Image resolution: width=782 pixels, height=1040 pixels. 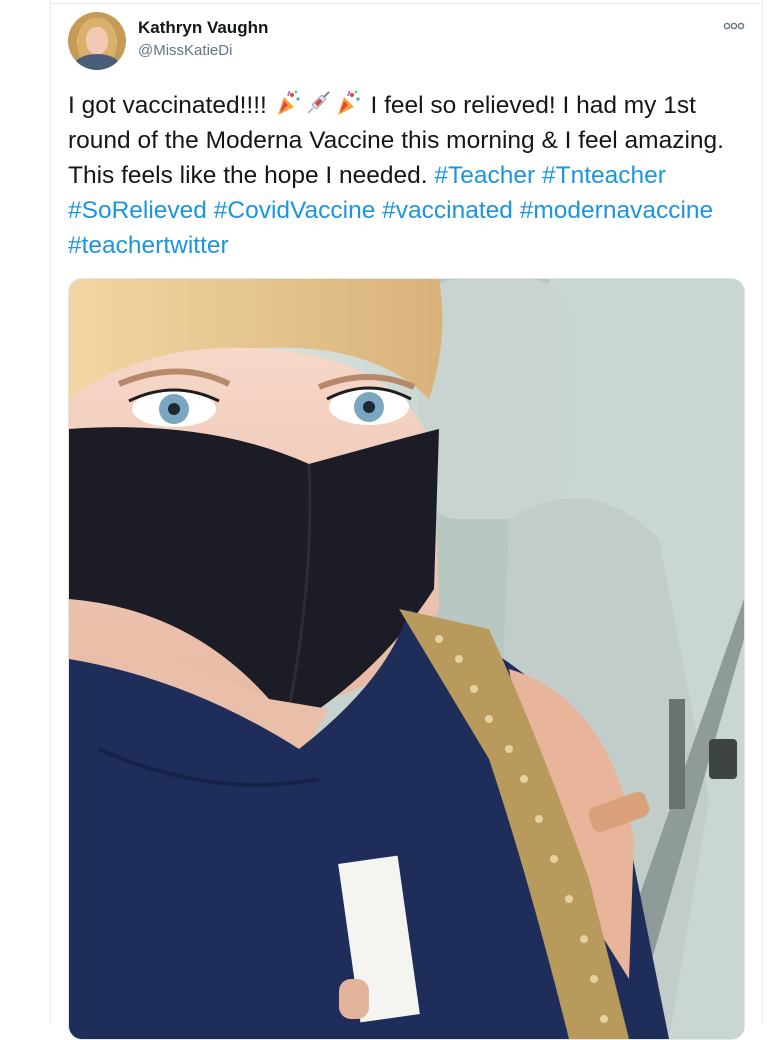 What do you see at coordinates (137, 210) in the screenshot?
I see `hashtag-link: #SoRelieved` at bounding box center [137, 210].